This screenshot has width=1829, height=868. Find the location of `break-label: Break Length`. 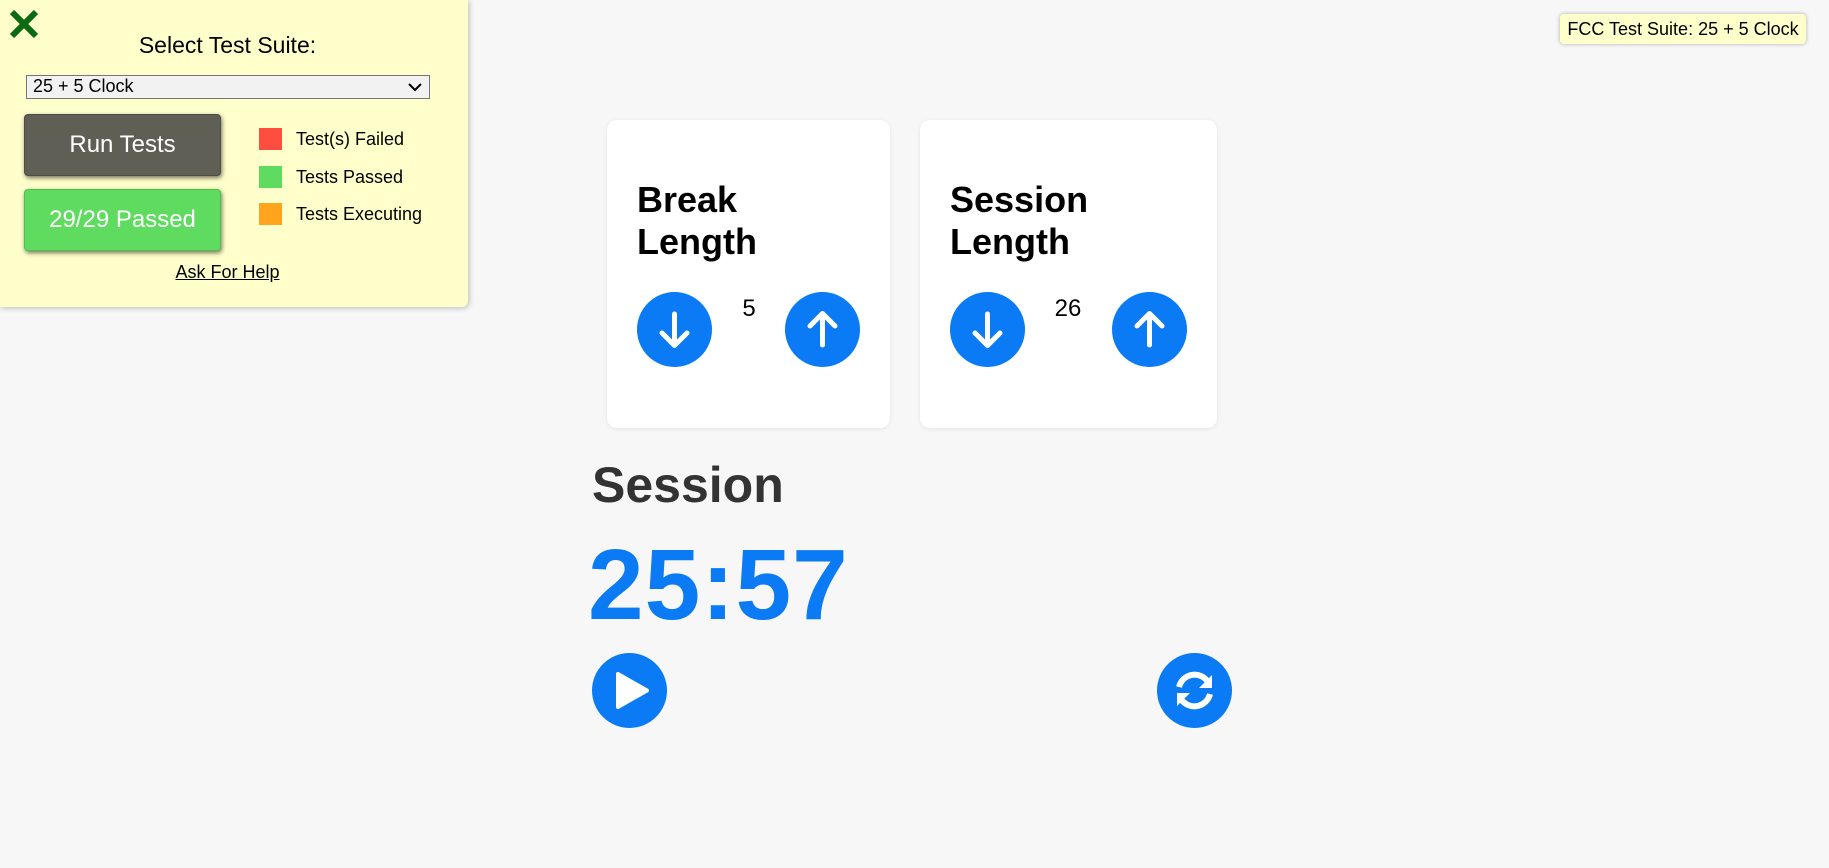

break-label: Break Length is located at coordinates (697, 220).